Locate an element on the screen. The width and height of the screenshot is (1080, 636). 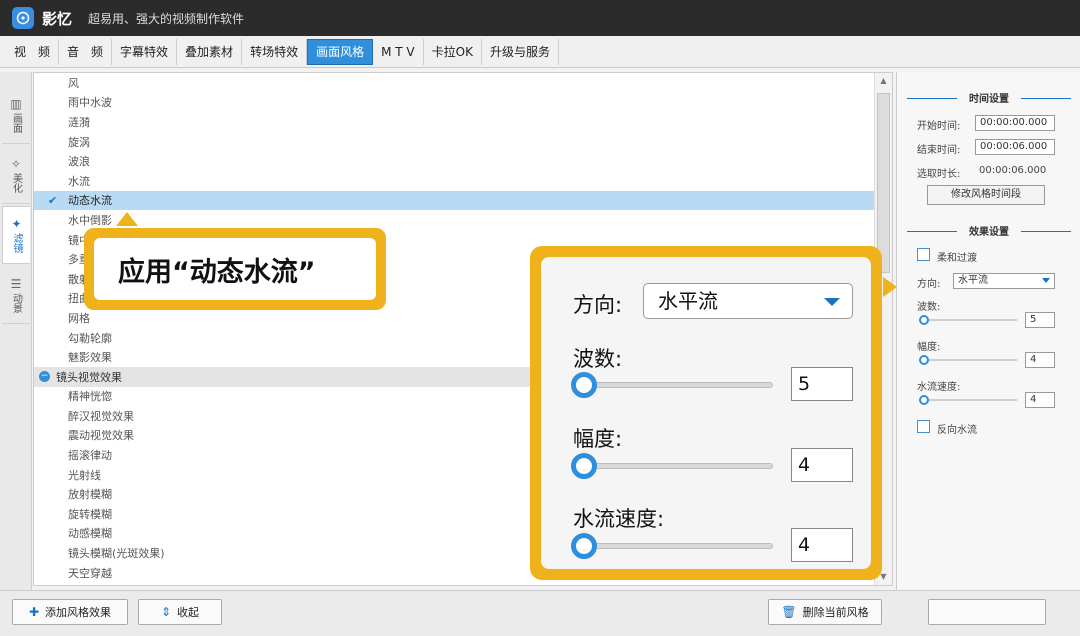
trash-icon: 🗑 is located at coordinates (789, 612).